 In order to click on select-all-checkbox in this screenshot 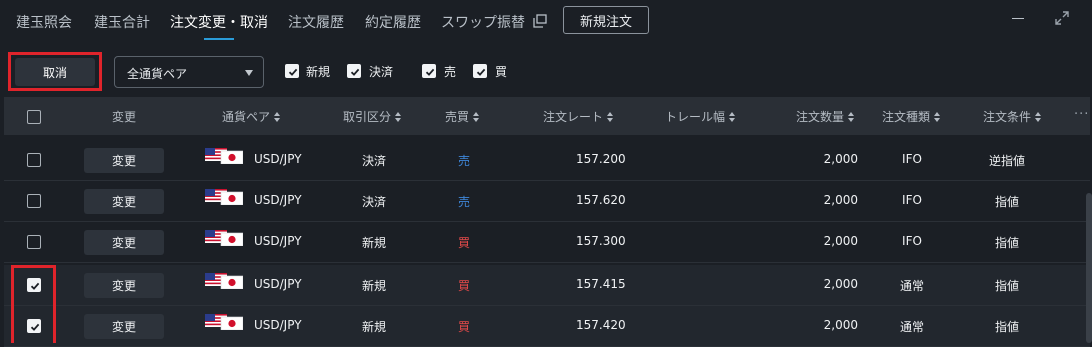, I will do `click(34, 117)`.